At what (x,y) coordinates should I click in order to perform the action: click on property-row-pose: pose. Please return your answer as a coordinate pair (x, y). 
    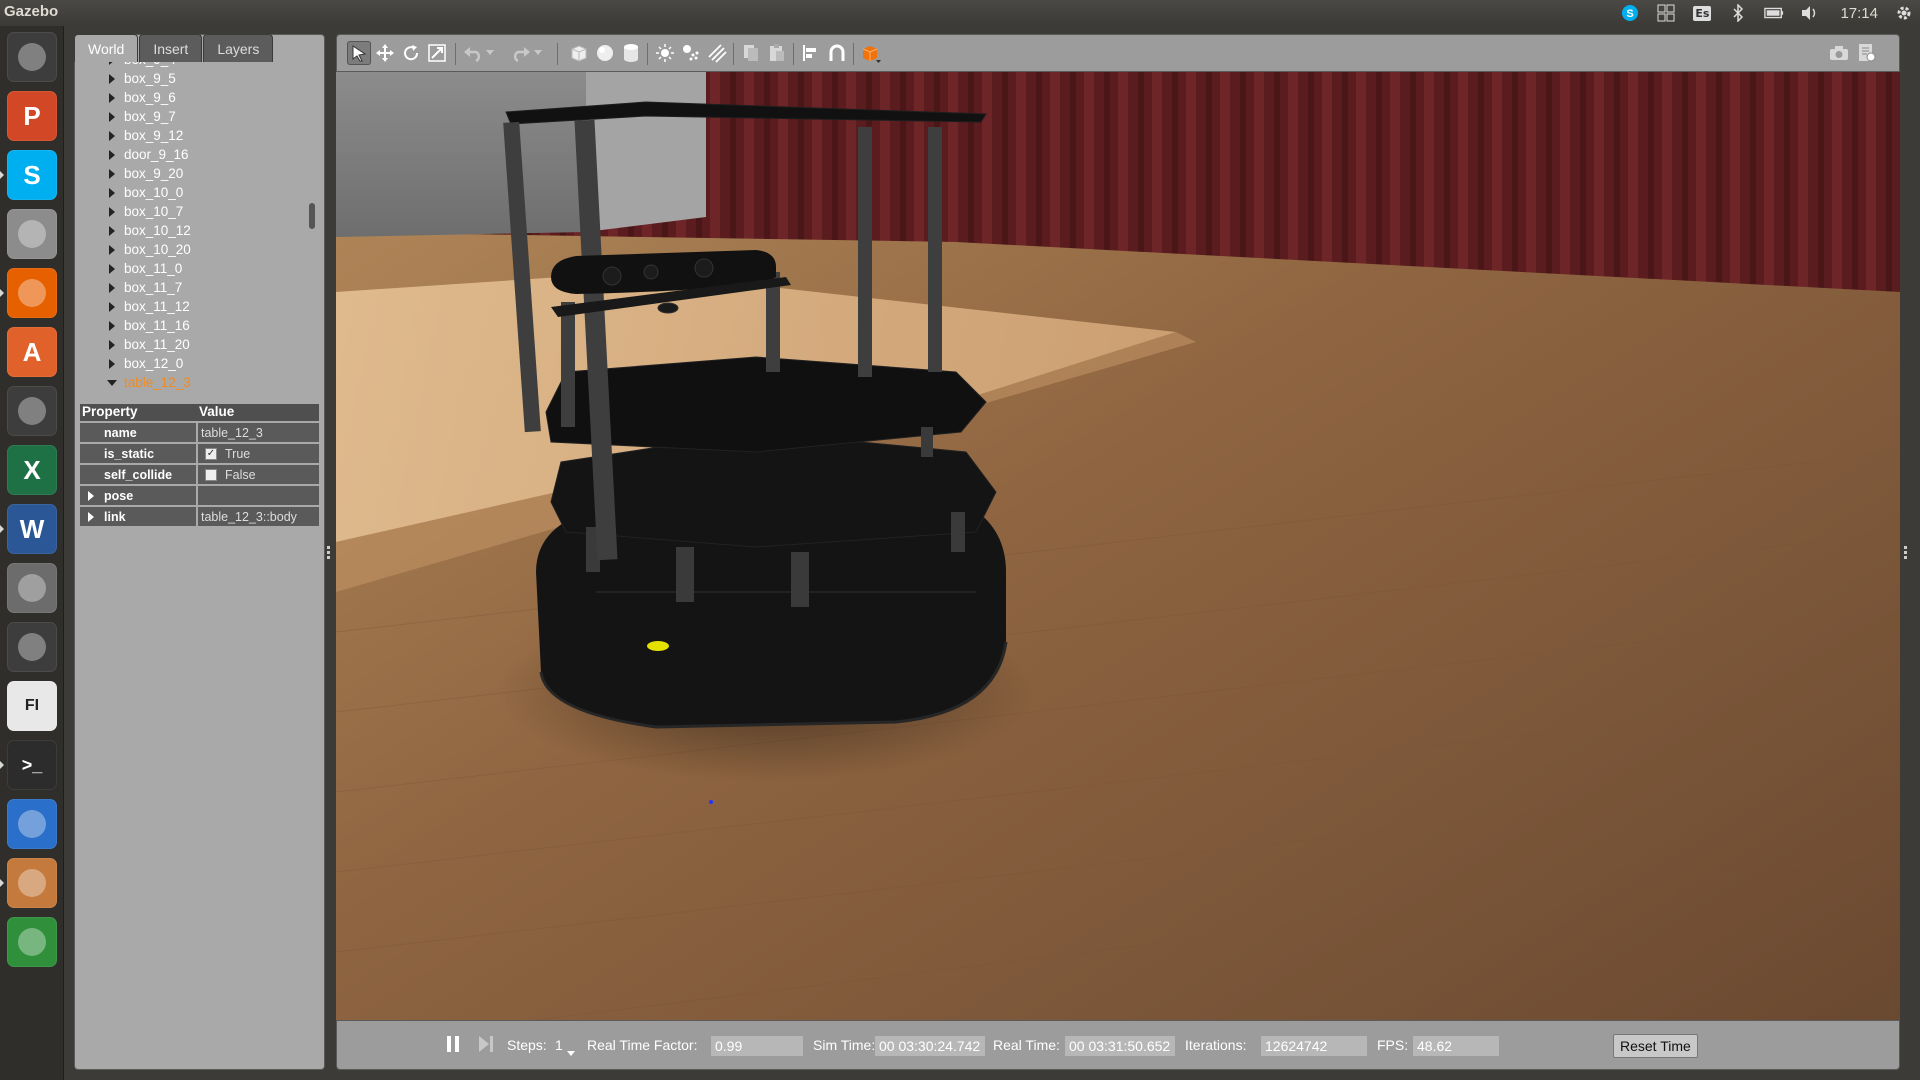
    Looking at the image, I should click on (199, 495).